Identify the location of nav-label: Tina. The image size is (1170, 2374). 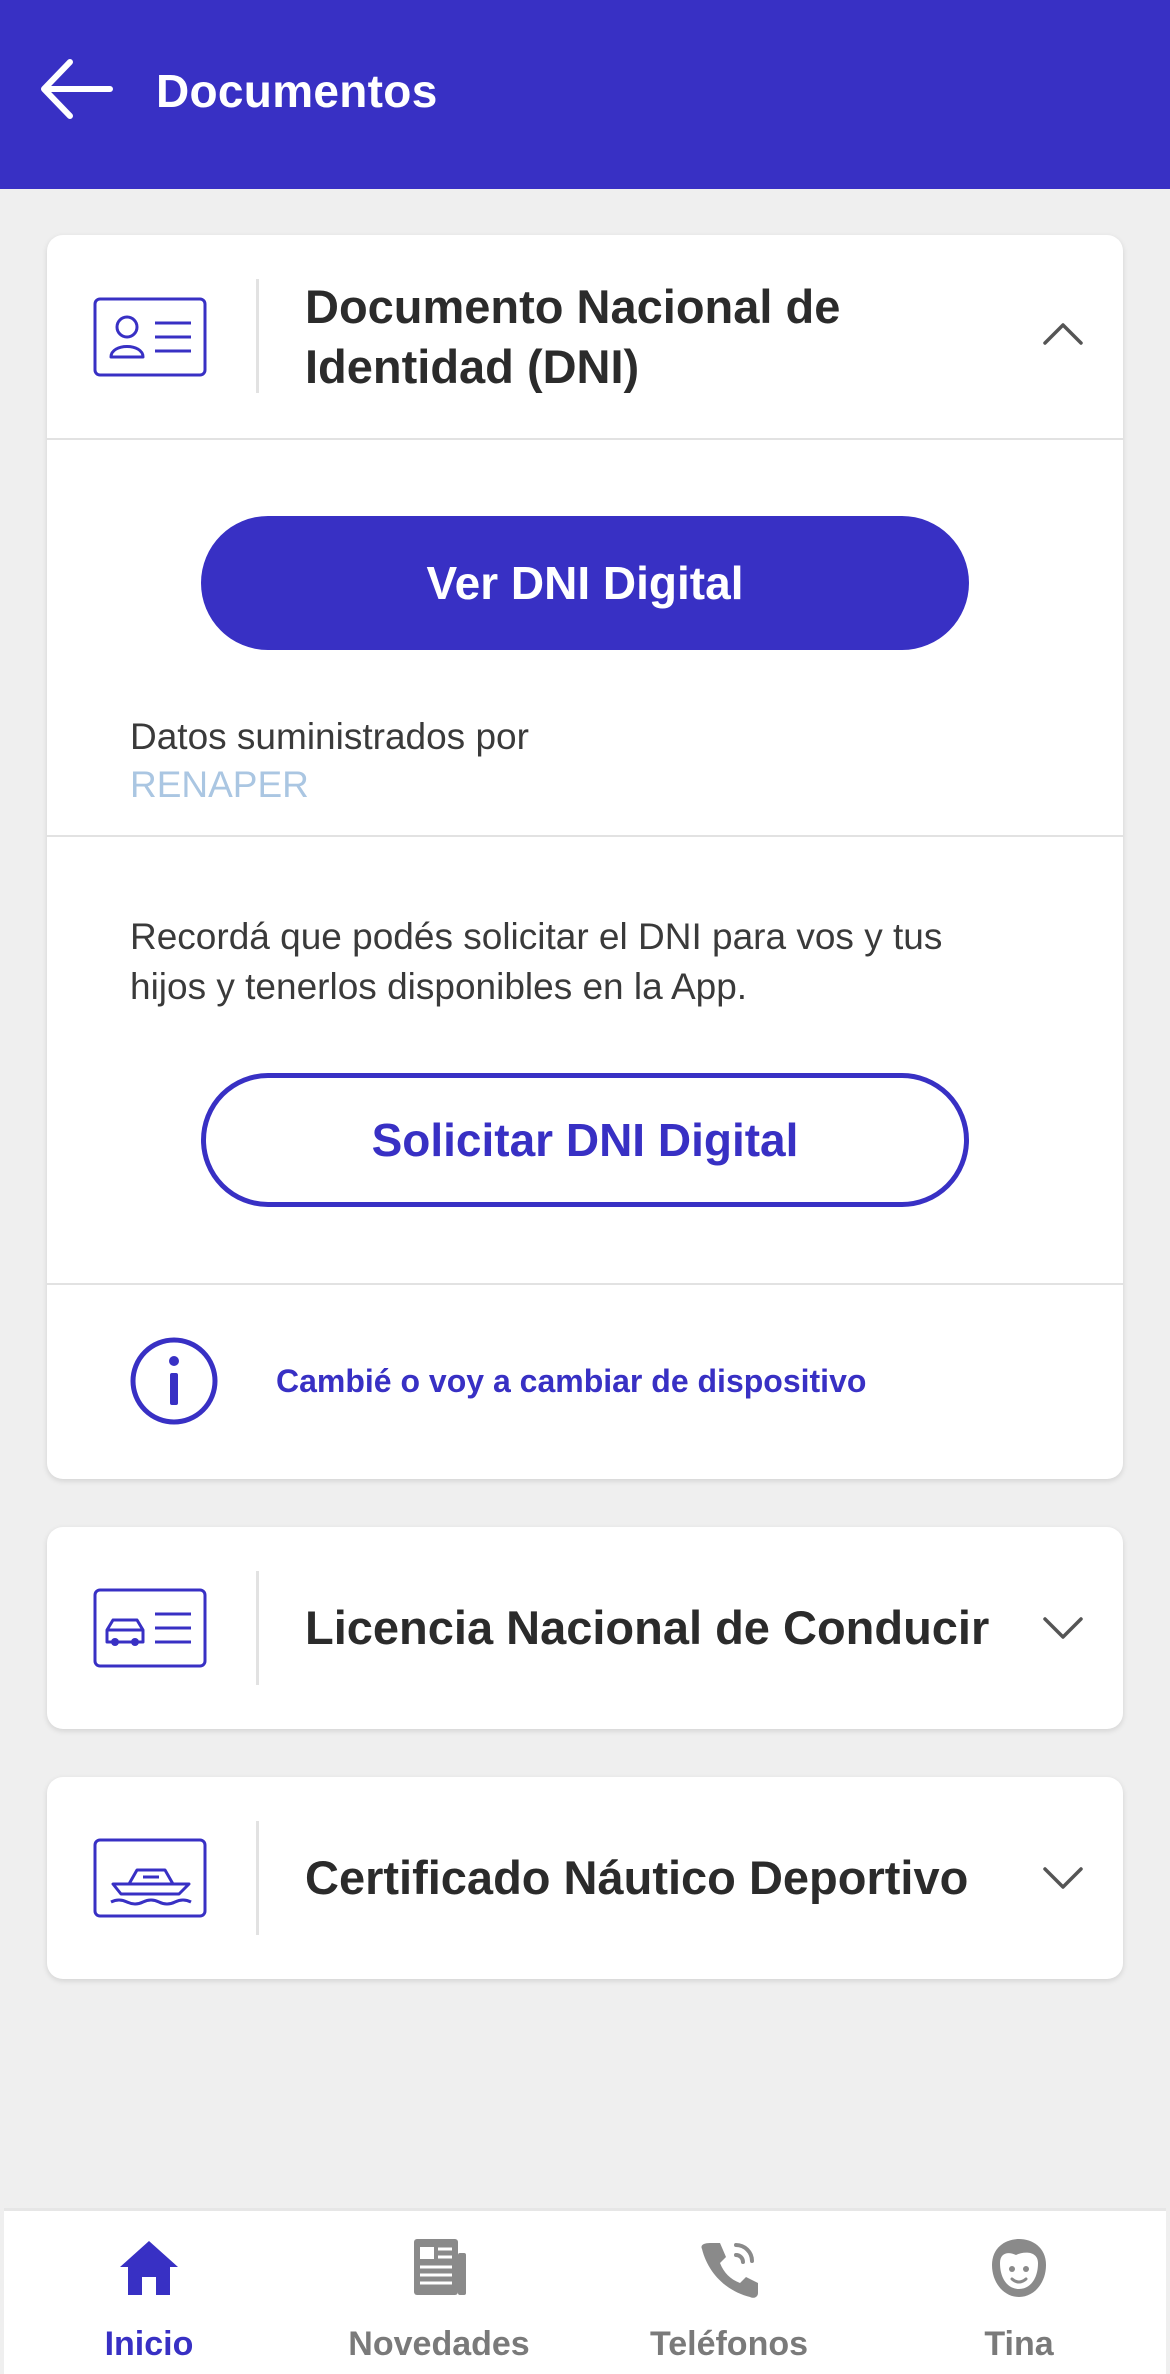
(1019, 2344).